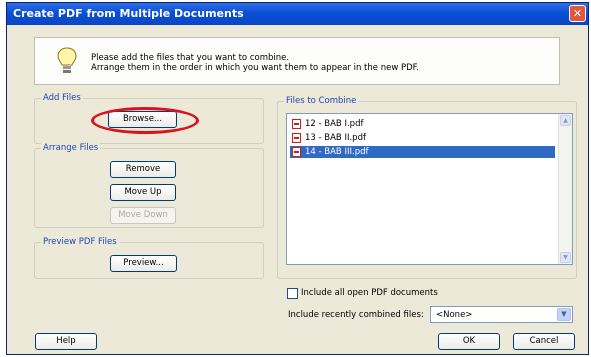 The image size is (591, 357). Describe the element at coordinates (145, 120) in the screenshot. I see `highlight-ring` at that location.